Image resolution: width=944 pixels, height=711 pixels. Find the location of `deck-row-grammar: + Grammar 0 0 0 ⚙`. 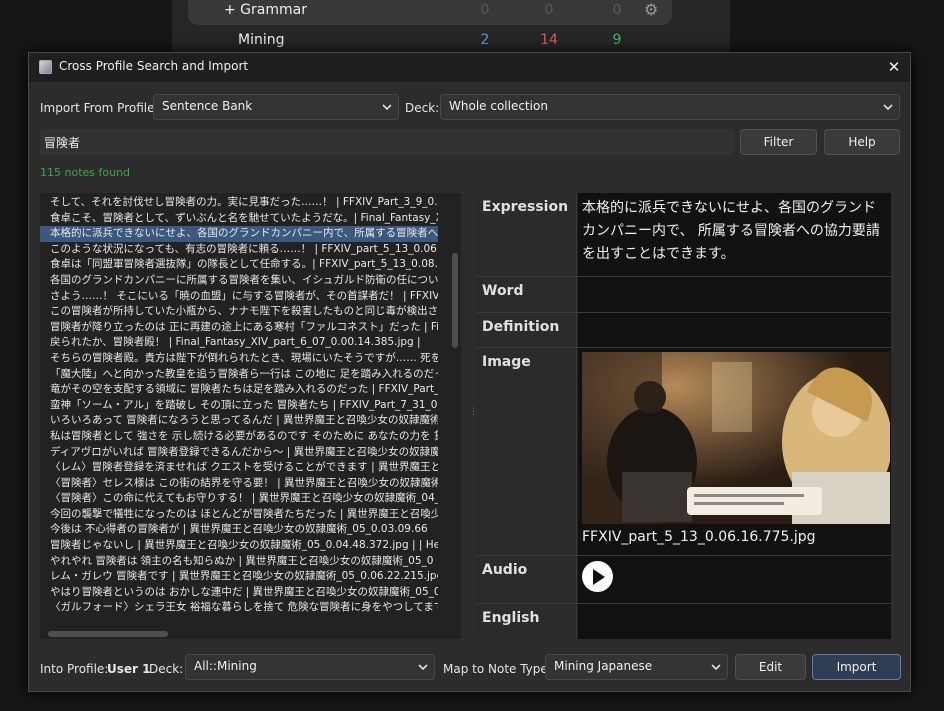

deck-row-grammar: + Grammar 0 0 0 ⚙ is located at coordinates (451, 12).